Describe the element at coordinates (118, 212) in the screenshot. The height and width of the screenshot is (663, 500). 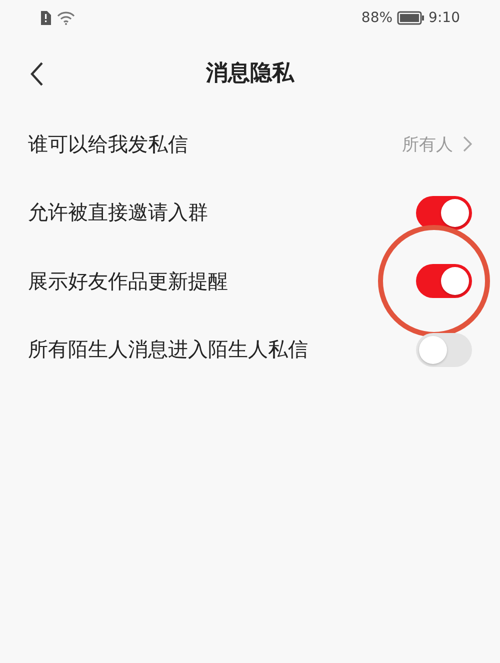
I see `setting-label: 允许被直接邀请入群` at that location.